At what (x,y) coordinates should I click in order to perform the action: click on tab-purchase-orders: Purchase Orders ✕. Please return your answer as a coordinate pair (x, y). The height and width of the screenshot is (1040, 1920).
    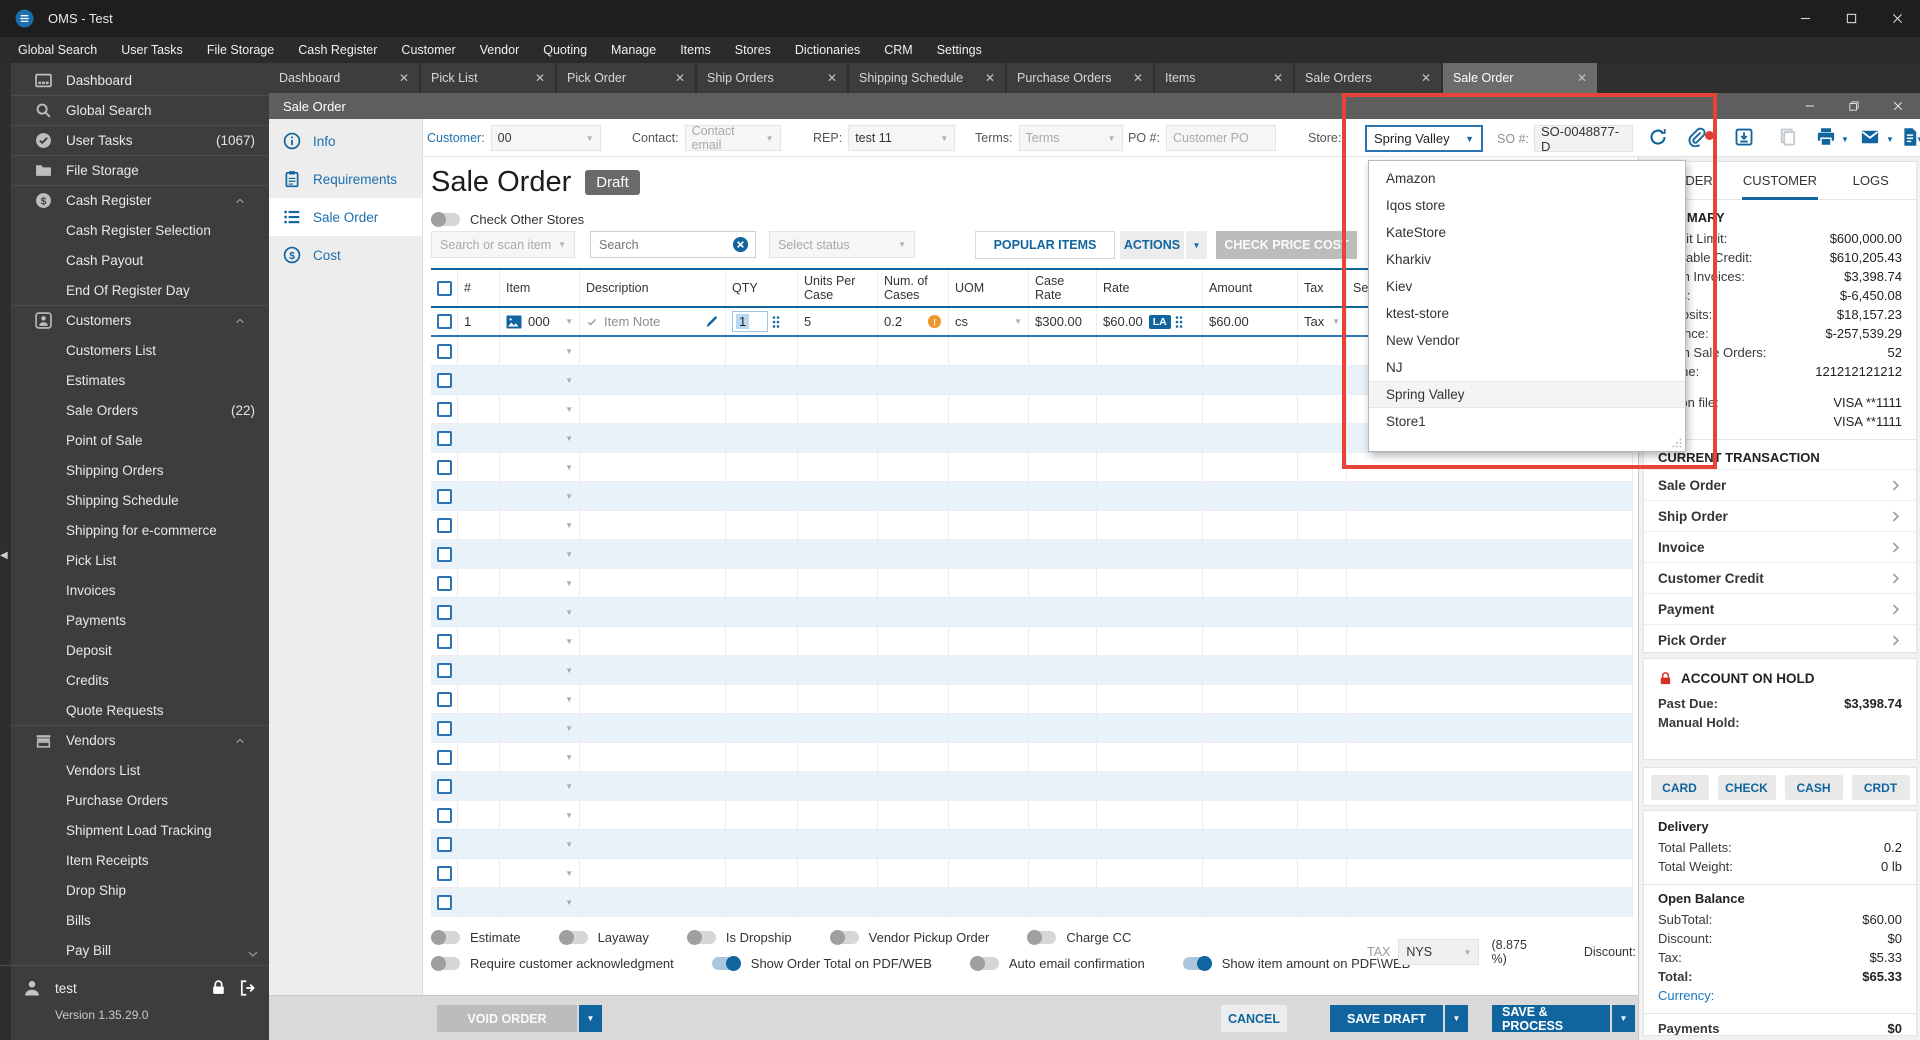
    Looking at the image, I should click on (1081, 78).